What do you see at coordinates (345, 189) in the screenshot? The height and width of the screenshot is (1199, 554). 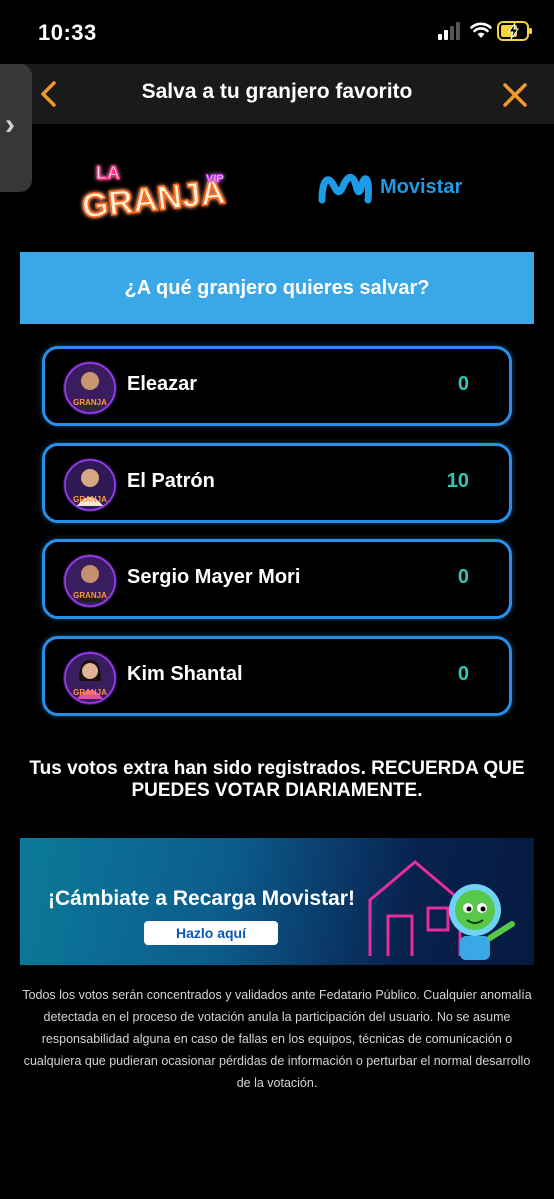 I see `movistar-m-icon` at bounding box center [345, 189].